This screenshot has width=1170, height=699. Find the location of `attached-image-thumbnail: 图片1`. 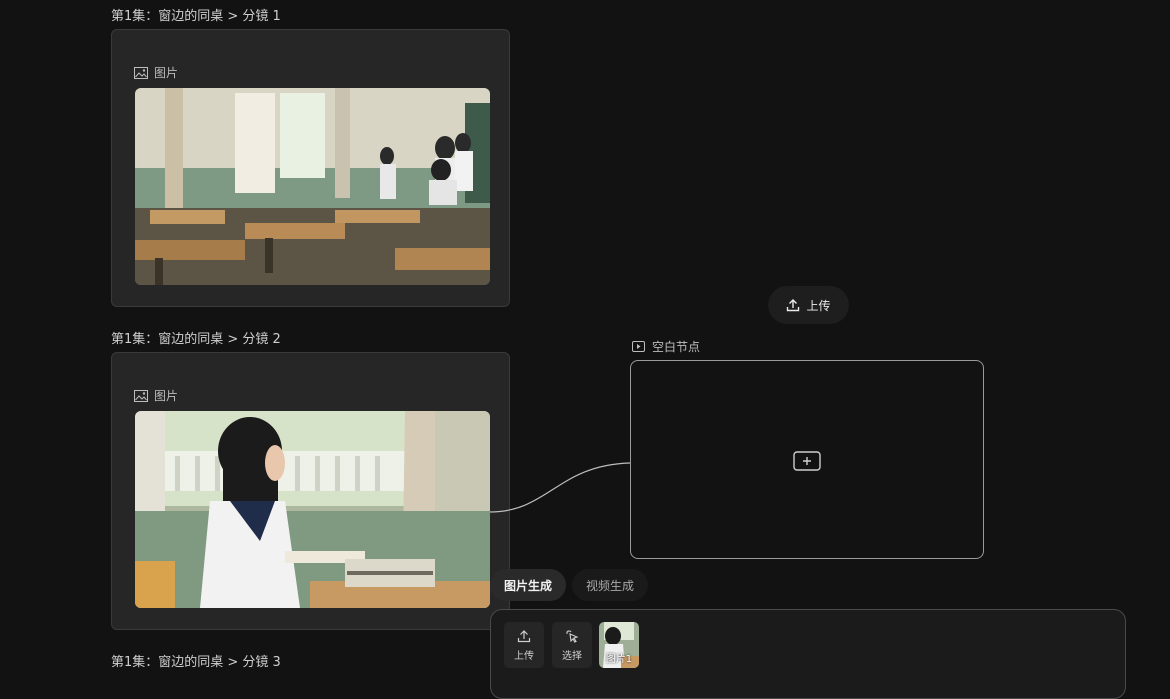

attached-image-thumbnail: 图片1 is located at coordinates (619, 645).